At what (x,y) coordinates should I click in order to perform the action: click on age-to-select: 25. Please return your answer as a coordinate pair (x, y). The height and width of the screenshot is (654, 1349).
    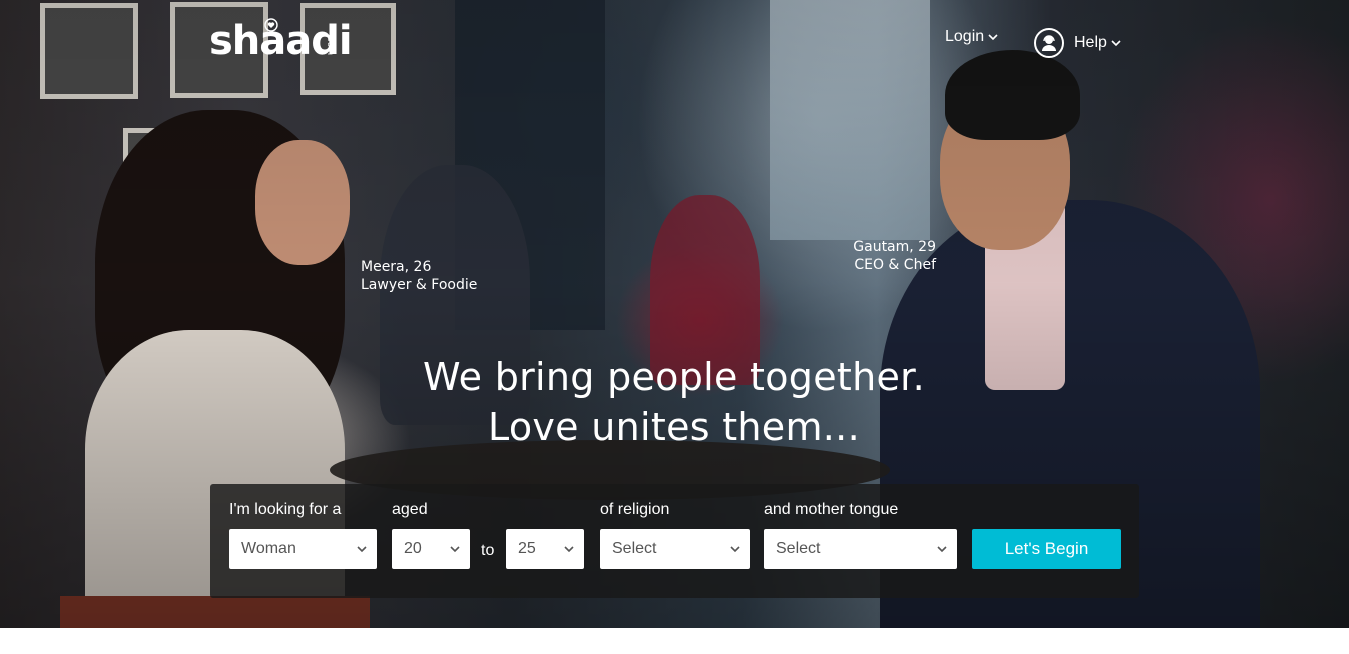
    Looking at the image, I should click on (545, 549).